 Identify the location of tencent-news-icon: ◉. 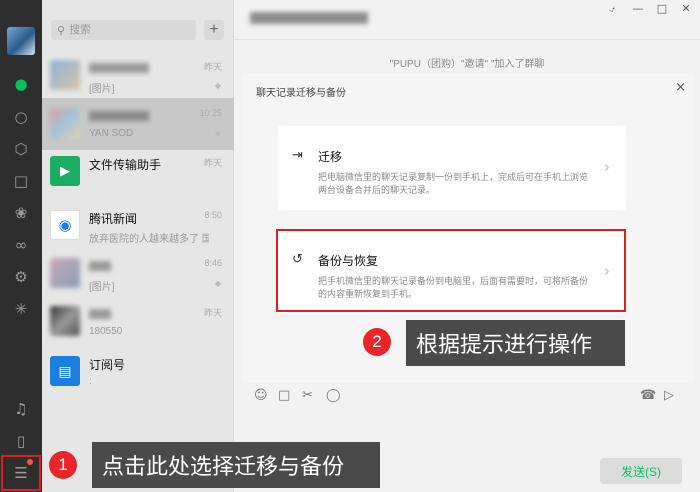
(65, 225).